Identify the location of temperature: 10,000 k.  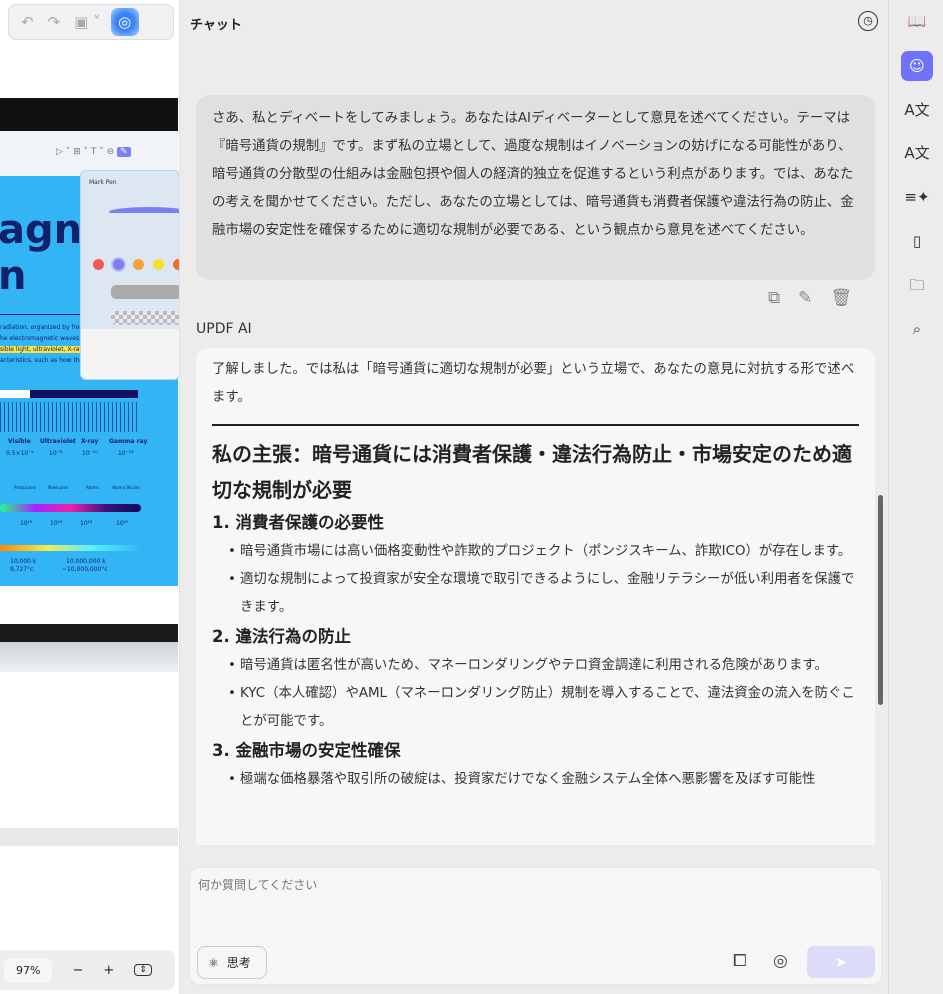
(23, 561).